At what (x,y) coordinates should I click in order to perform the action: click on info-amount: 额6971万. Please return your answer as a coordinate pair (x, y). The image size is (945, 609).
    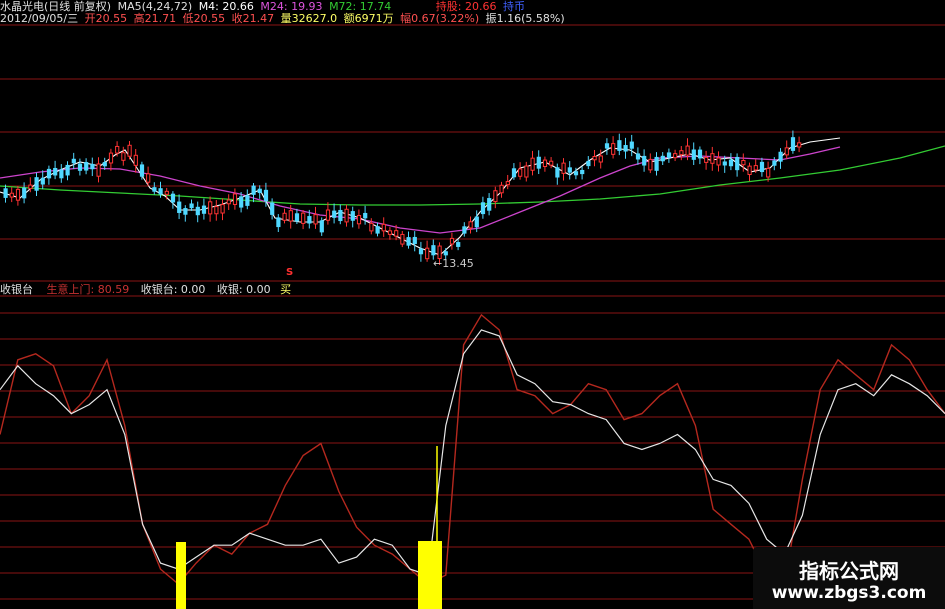
    Looking at the image, I should click on (368, 18).